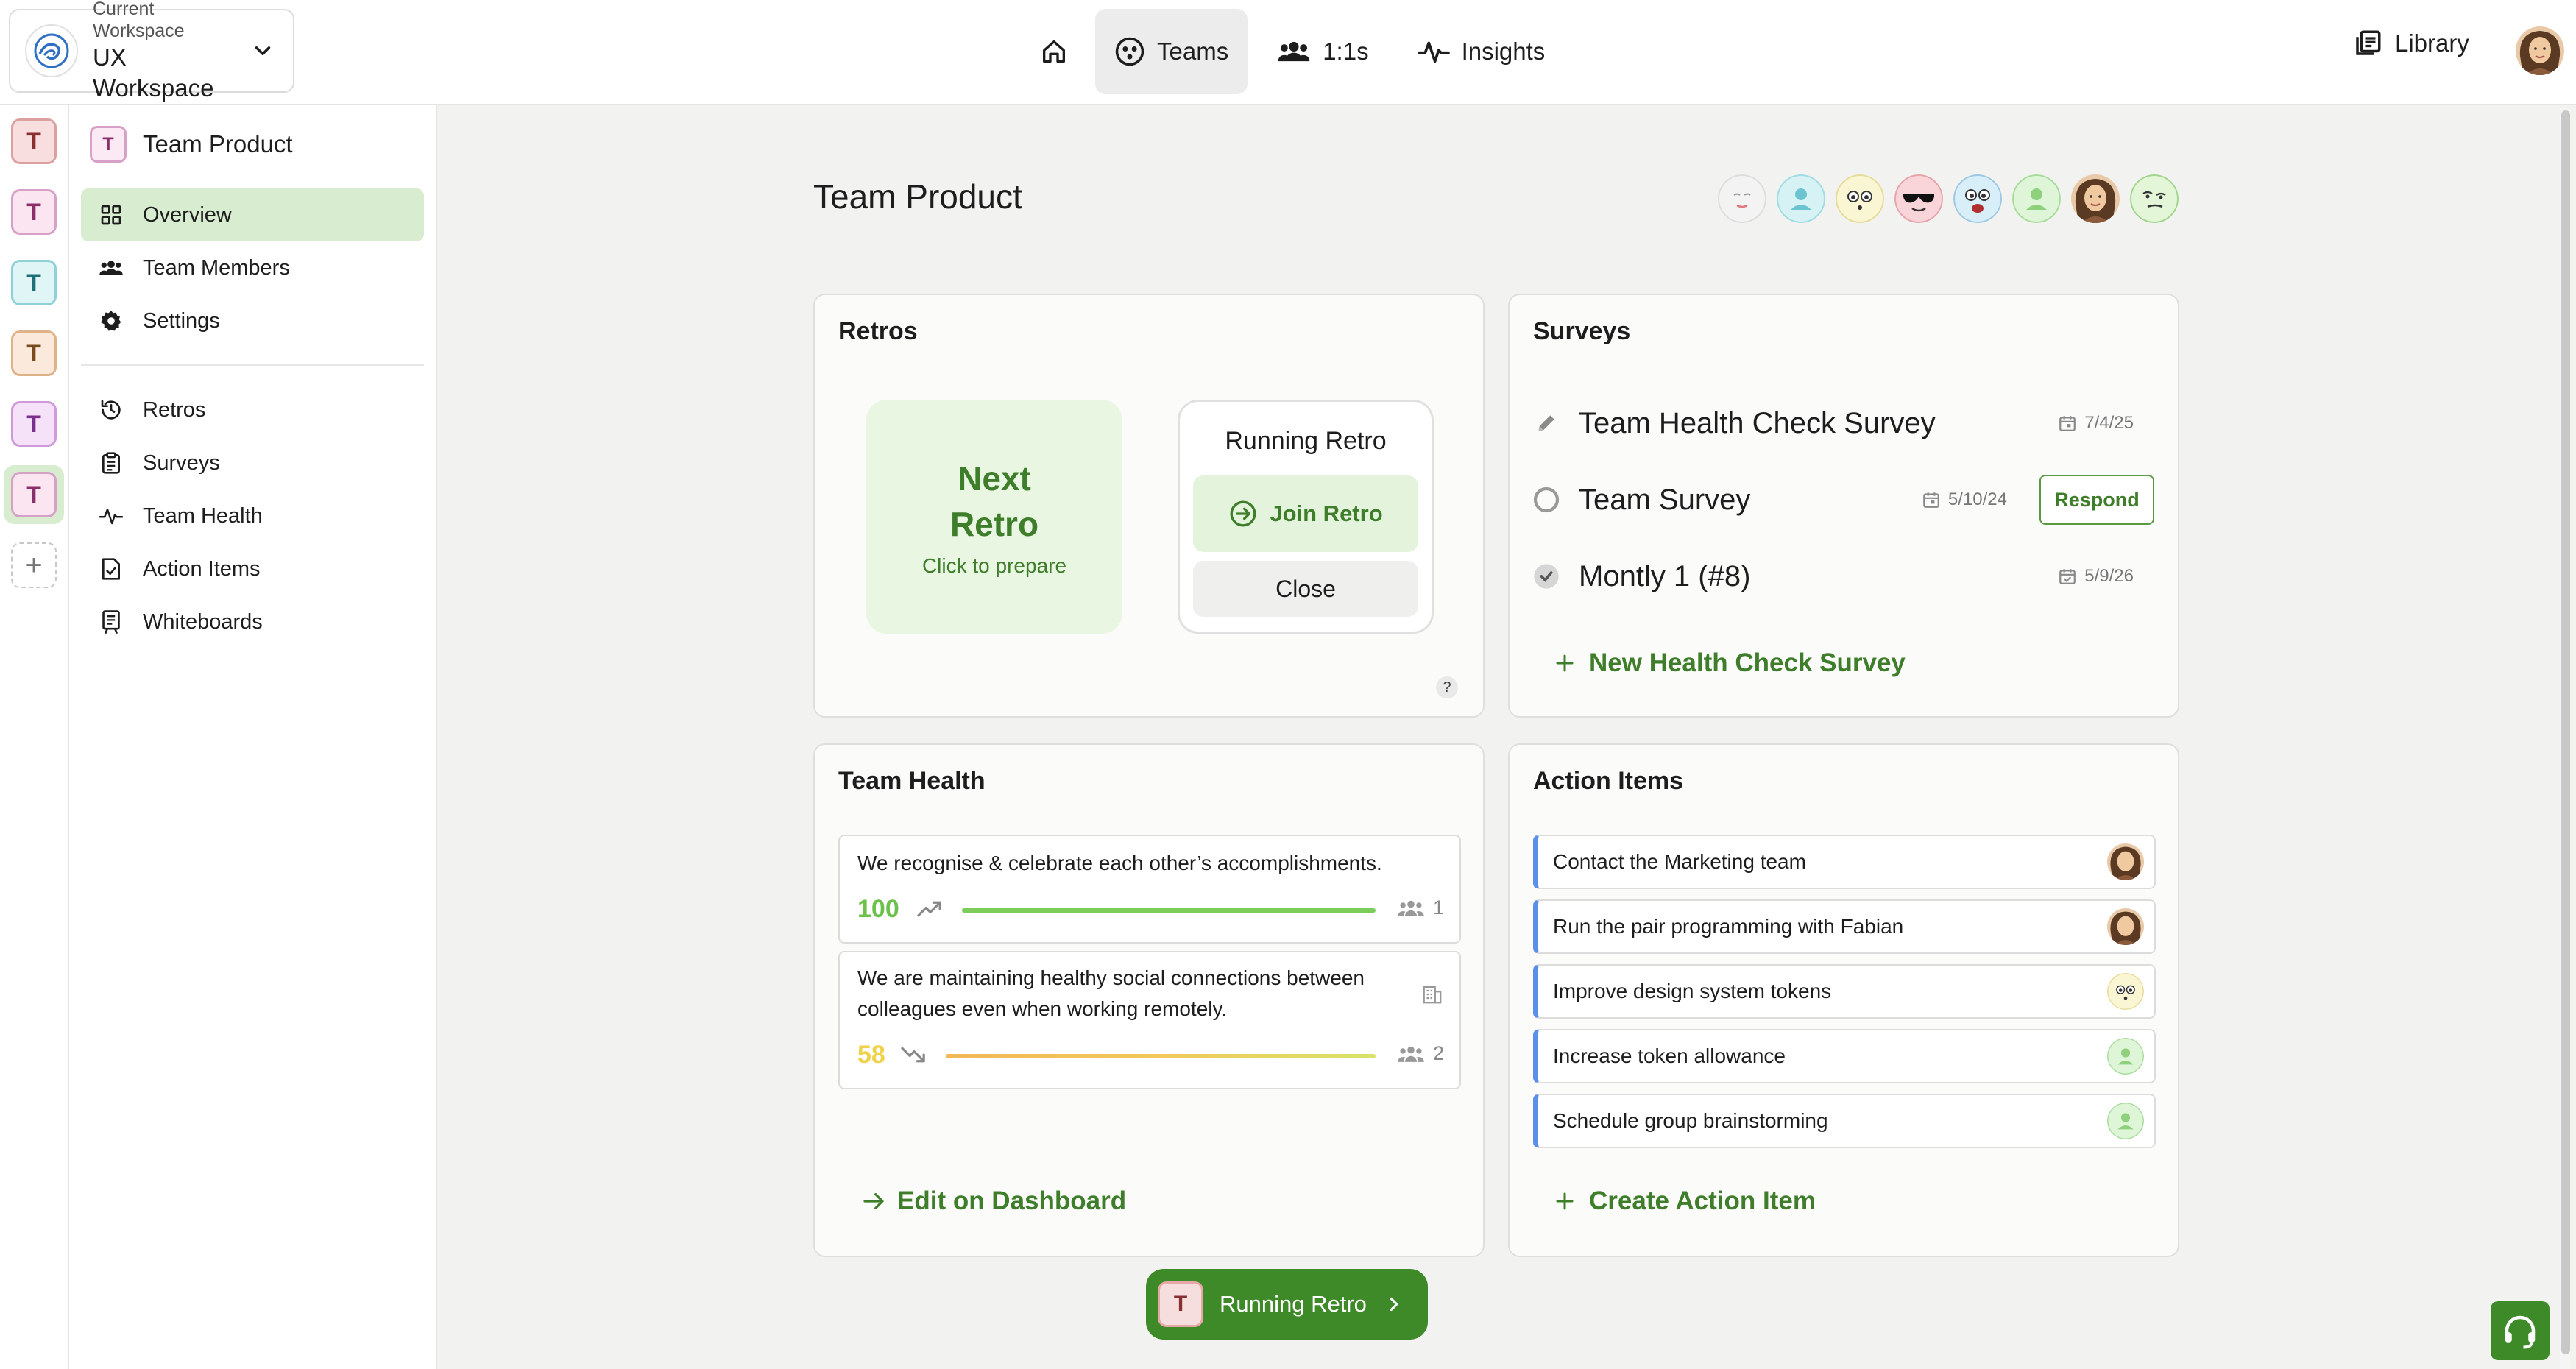 Image resolution: width=2576 pixels, height=1369 pixels. What do you see at coordinates (252, 214) in the screenshot?
I see `sidebar-item-overview: Overview` at bounding box center [252, 214].